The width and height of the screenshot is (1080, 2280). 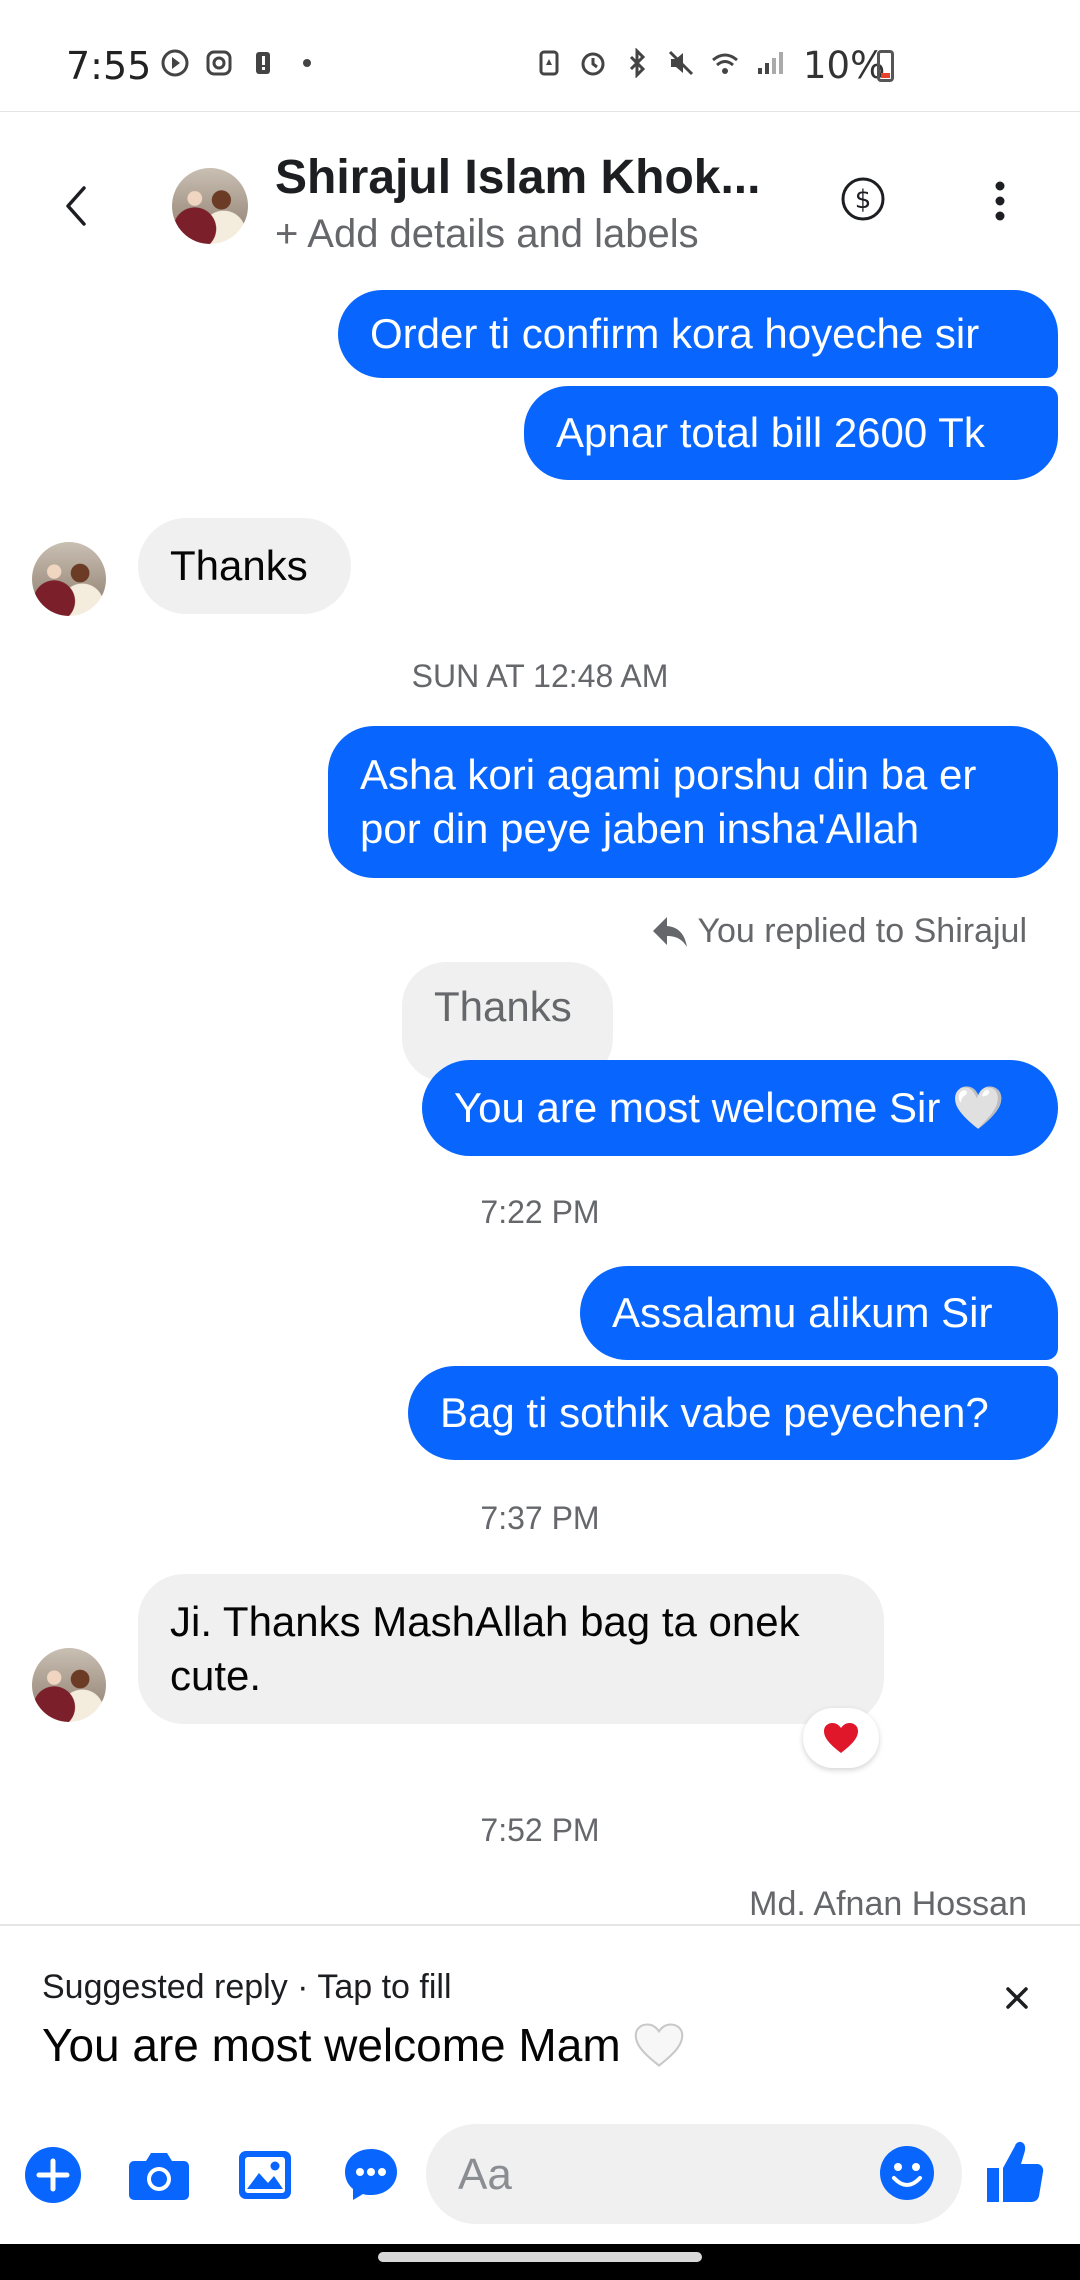 I want to click on dot-icon, so click(x=307, y=63).